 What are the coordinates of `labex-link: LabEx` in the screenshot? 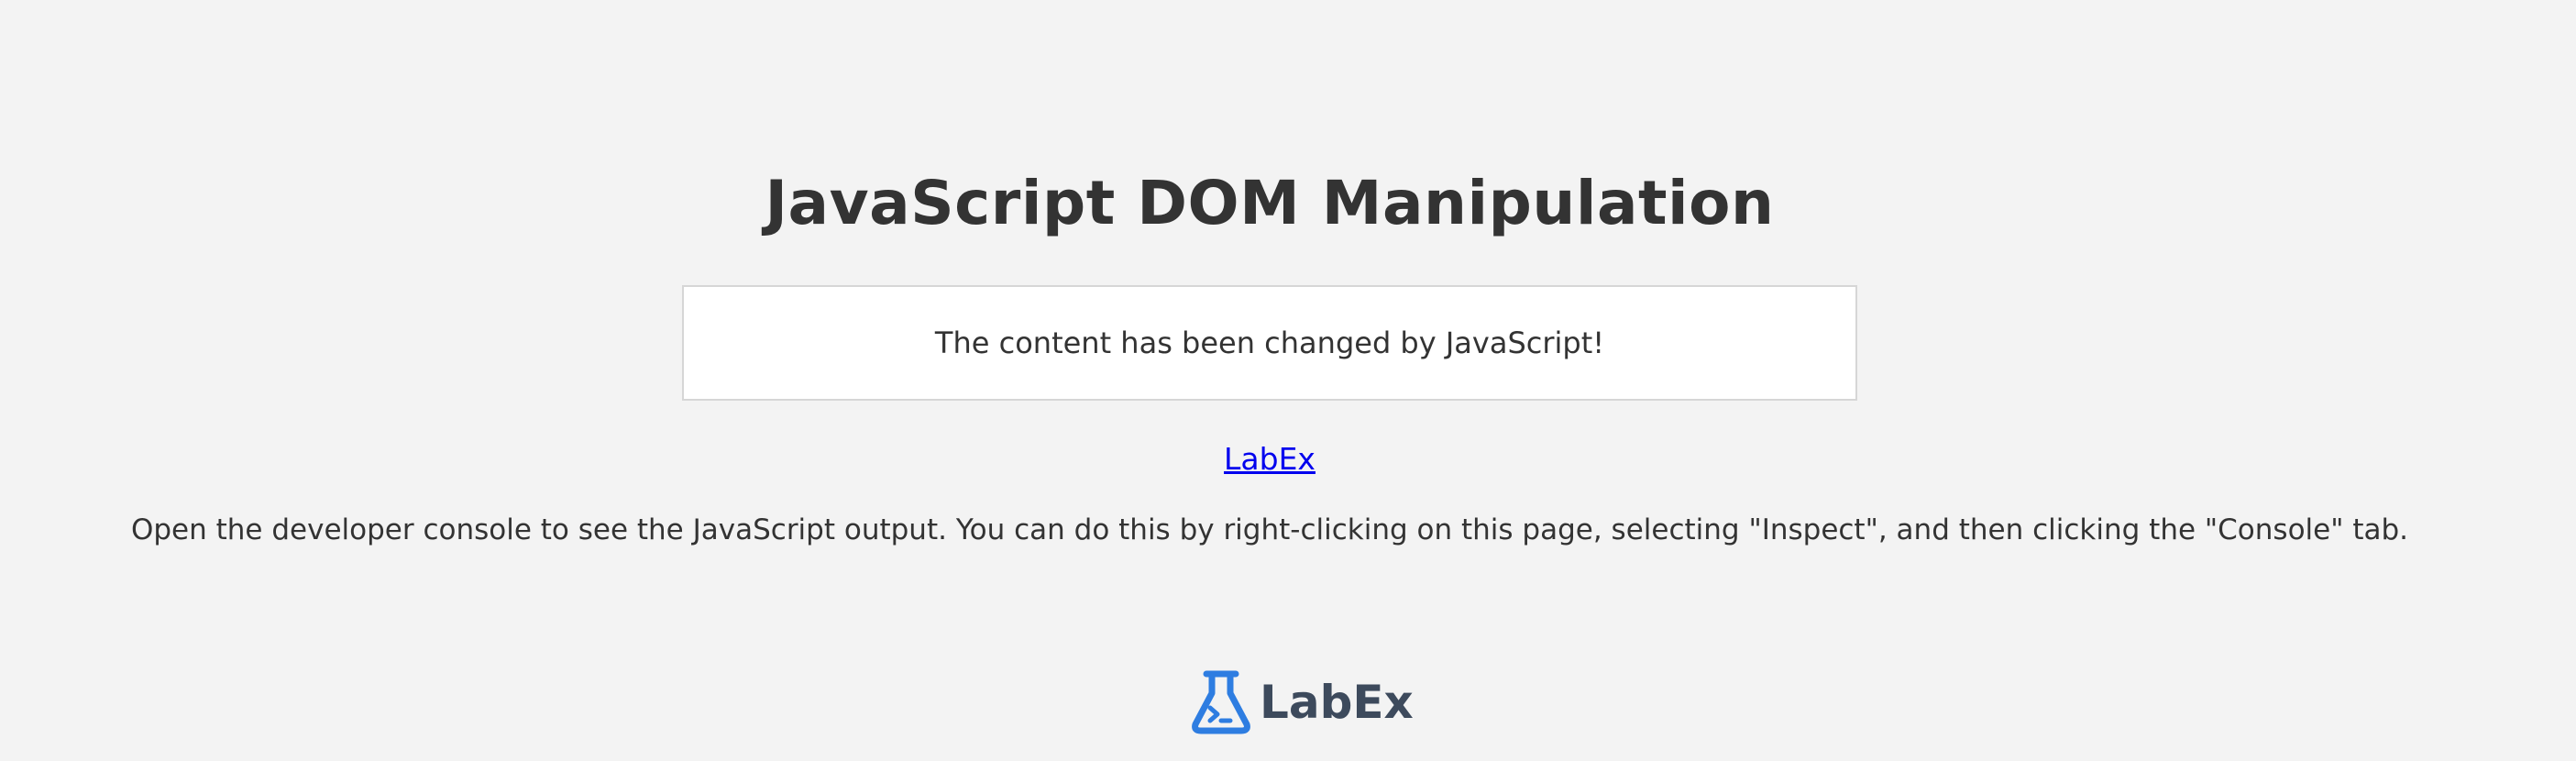 It's located at (1270, 459).